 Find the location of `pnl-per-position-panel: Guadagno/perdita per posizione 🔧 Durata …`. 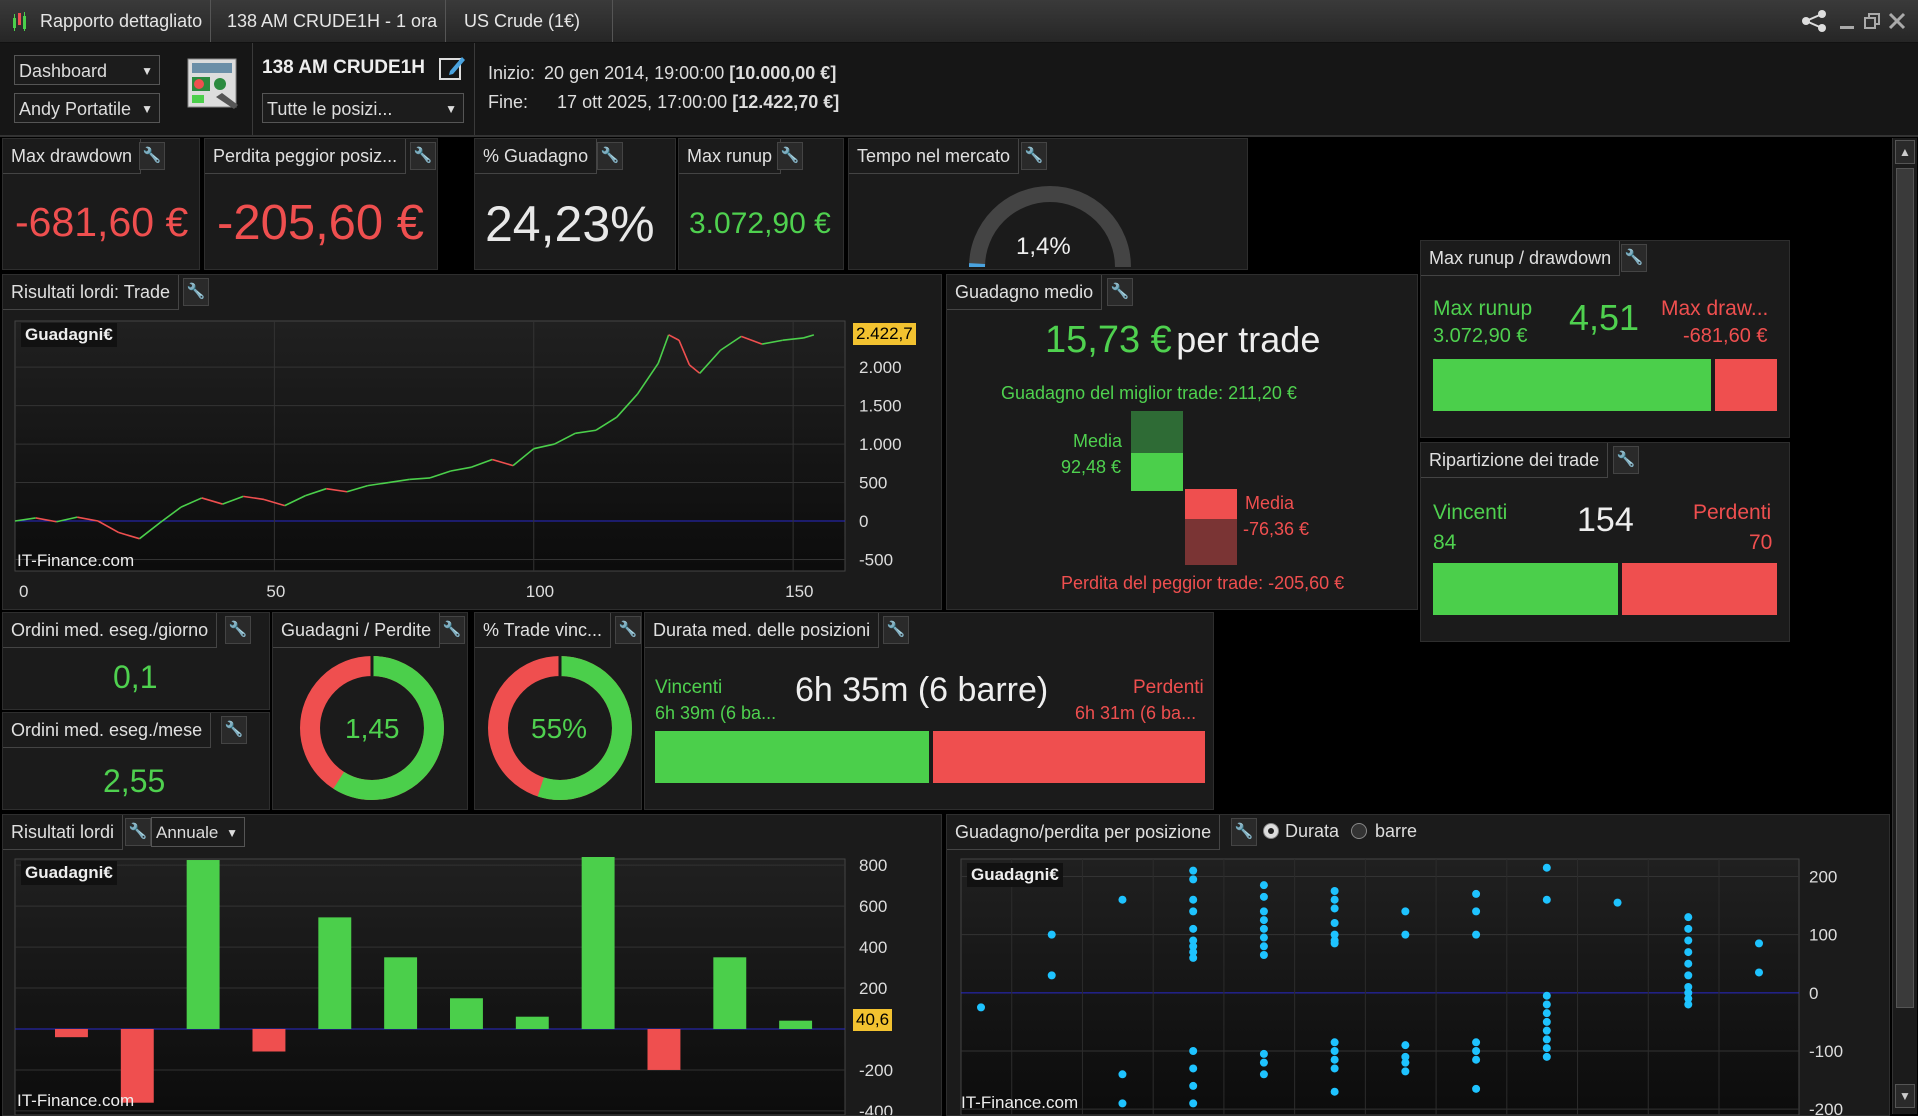

pnl-per-position-panel: Guadagno/perdita per posizione 🔧 Durata … is located at coordinates (1418, 965).